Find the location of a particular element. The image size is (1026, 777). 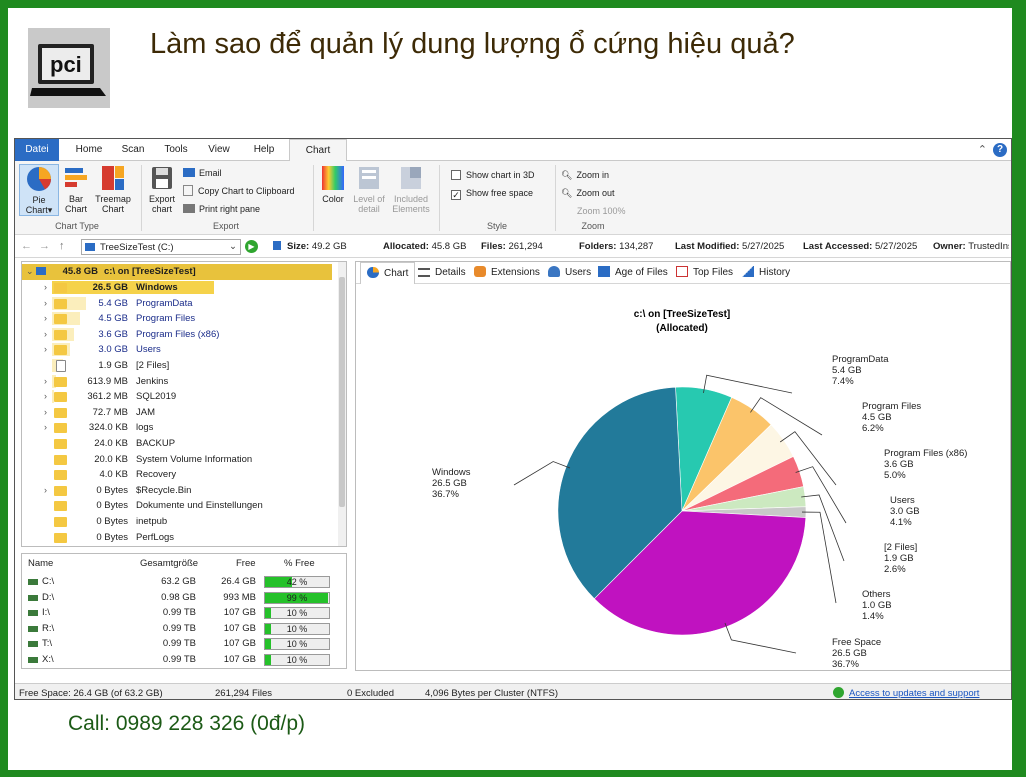

zoom-in-button: 🔍︎ Zoom in is located at coordinates (585, 175).